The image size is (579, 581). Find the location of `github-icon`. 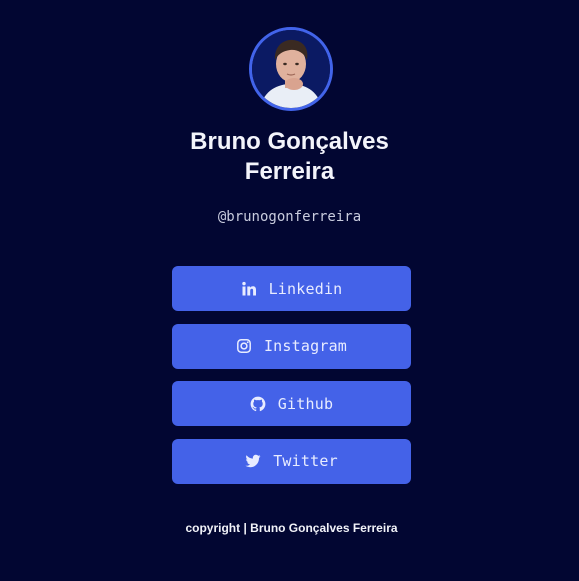

github-icon is located at coordinates (258, 404).